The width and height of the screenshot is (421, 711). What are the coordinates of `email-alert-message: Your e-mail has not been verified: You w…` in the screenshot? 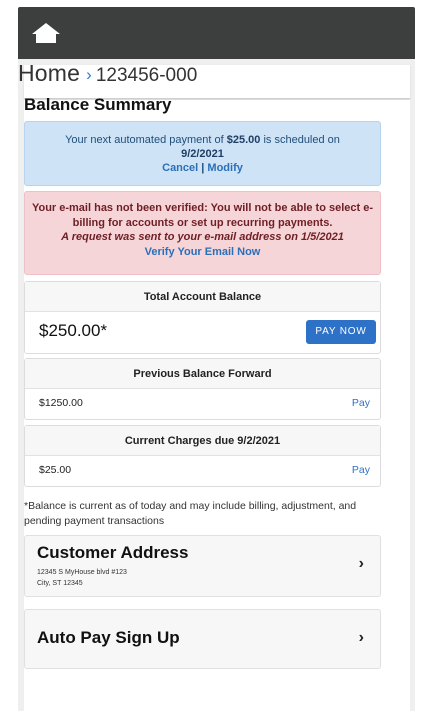 It's located at (202, 215).